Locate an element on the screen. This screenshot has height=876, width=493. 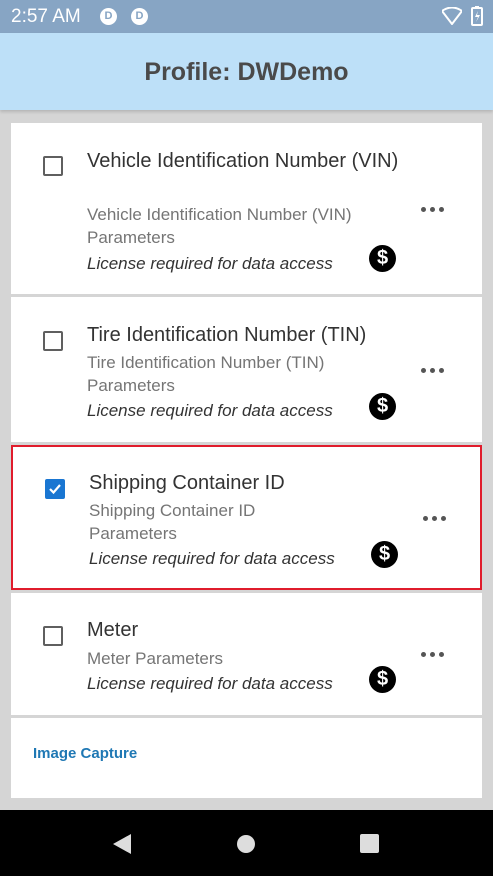
checkmark-icon is located at coordinates (55, 489).